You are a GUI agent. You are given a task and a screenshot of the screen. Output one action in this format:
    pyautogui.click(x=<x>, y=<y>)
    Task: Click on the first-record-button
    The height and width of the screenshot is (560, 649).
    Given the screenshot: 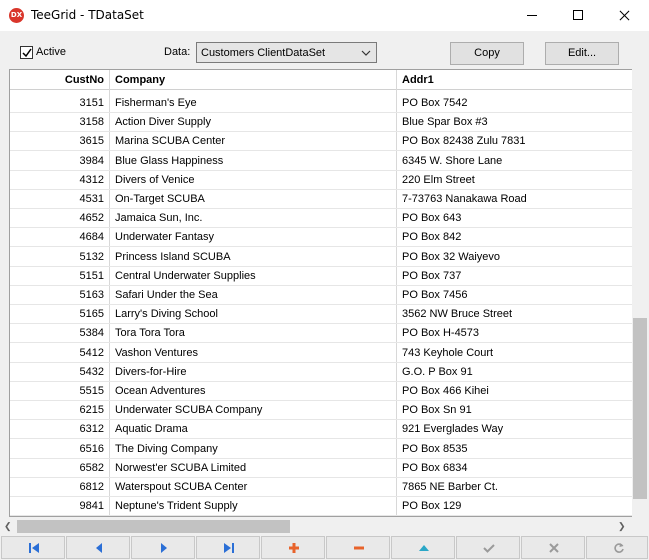 What is the action you would take?
    pyautogui.click(x=33, y=547)
    